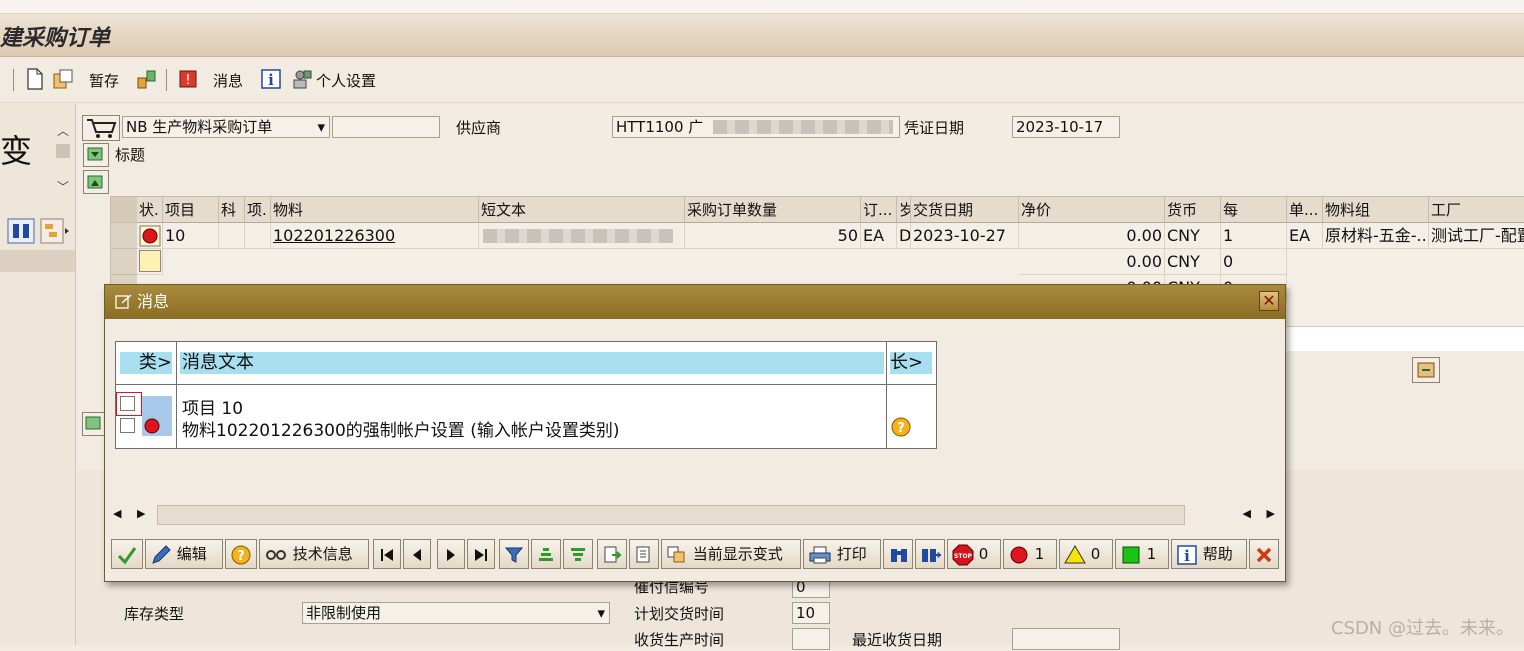  What do you see at coordinates (146, 363) in the screenshot?
I see `column-header-type: 类>` at bounding box center [146, 363].